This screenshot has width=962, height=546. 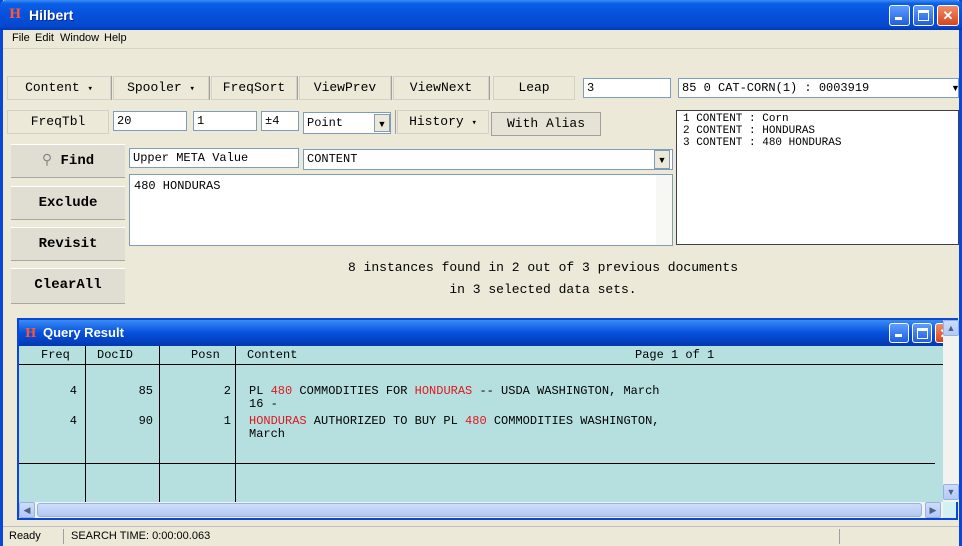 What do you see at coordinates (481, 364) in the screenshot?
I see `header-divider` at bounding box center [481, 364].